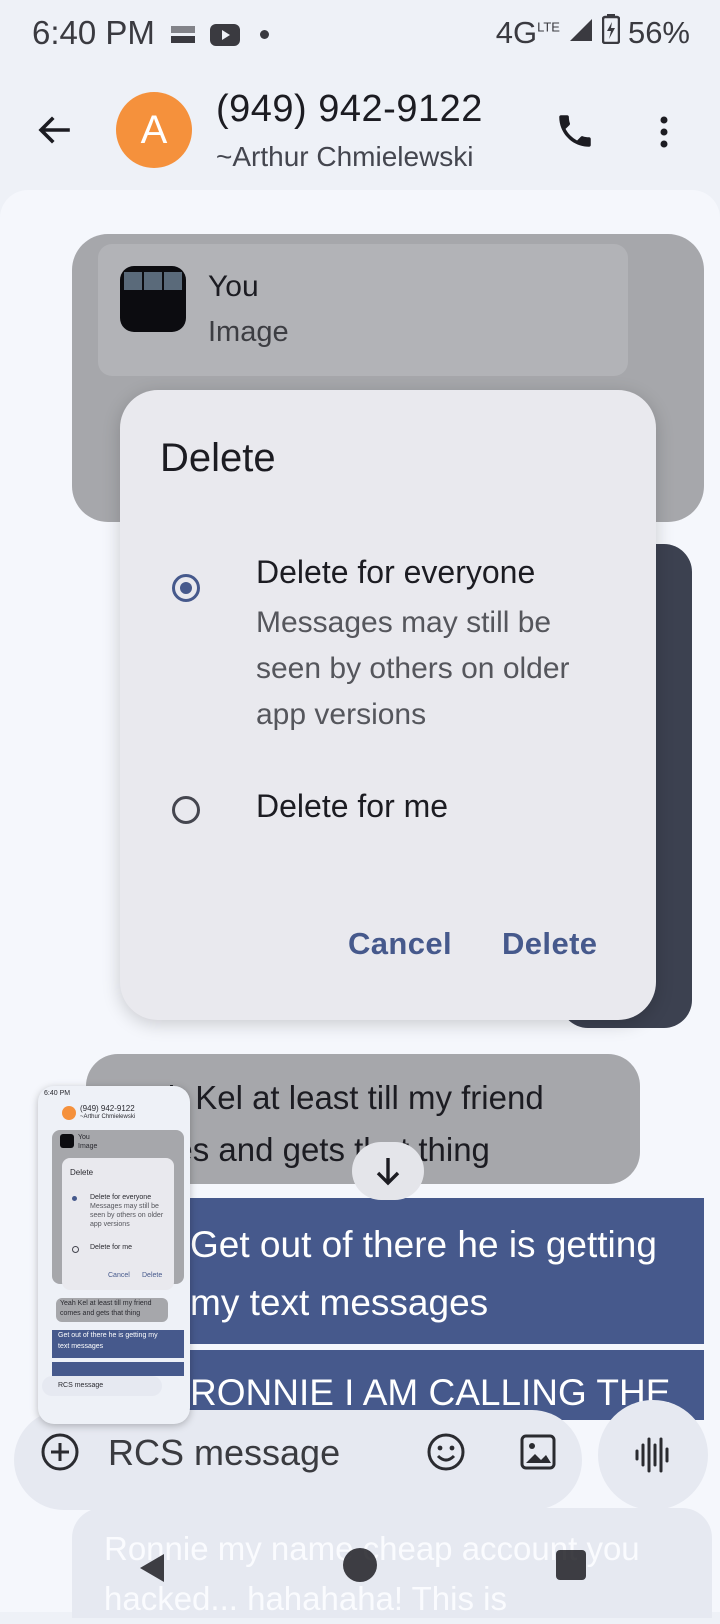  I want to click on reply-image-thumbnail, so click(153, 299).